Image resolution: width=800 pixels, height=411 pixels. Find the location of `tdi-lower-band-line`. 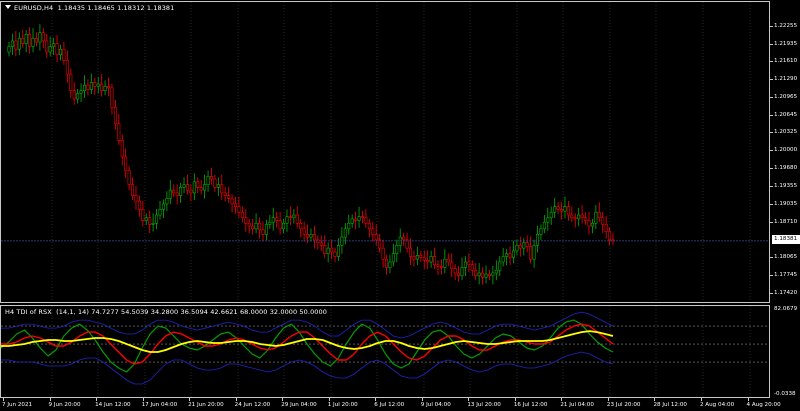

tdi-lower-band-line is located at coordinates (307, 368).